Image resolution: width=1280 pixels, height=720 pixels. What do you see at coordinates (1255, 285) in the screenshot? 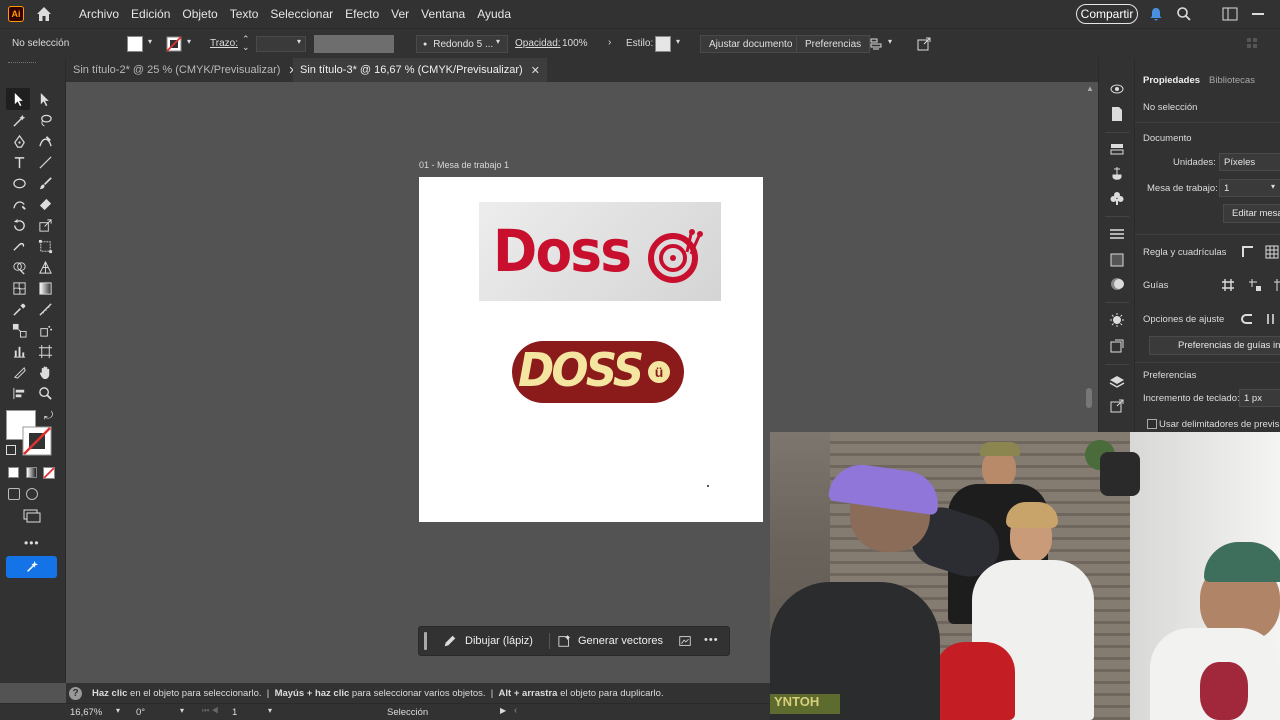
I see `lock-guides-icon` at bounding box center [1255, 285].